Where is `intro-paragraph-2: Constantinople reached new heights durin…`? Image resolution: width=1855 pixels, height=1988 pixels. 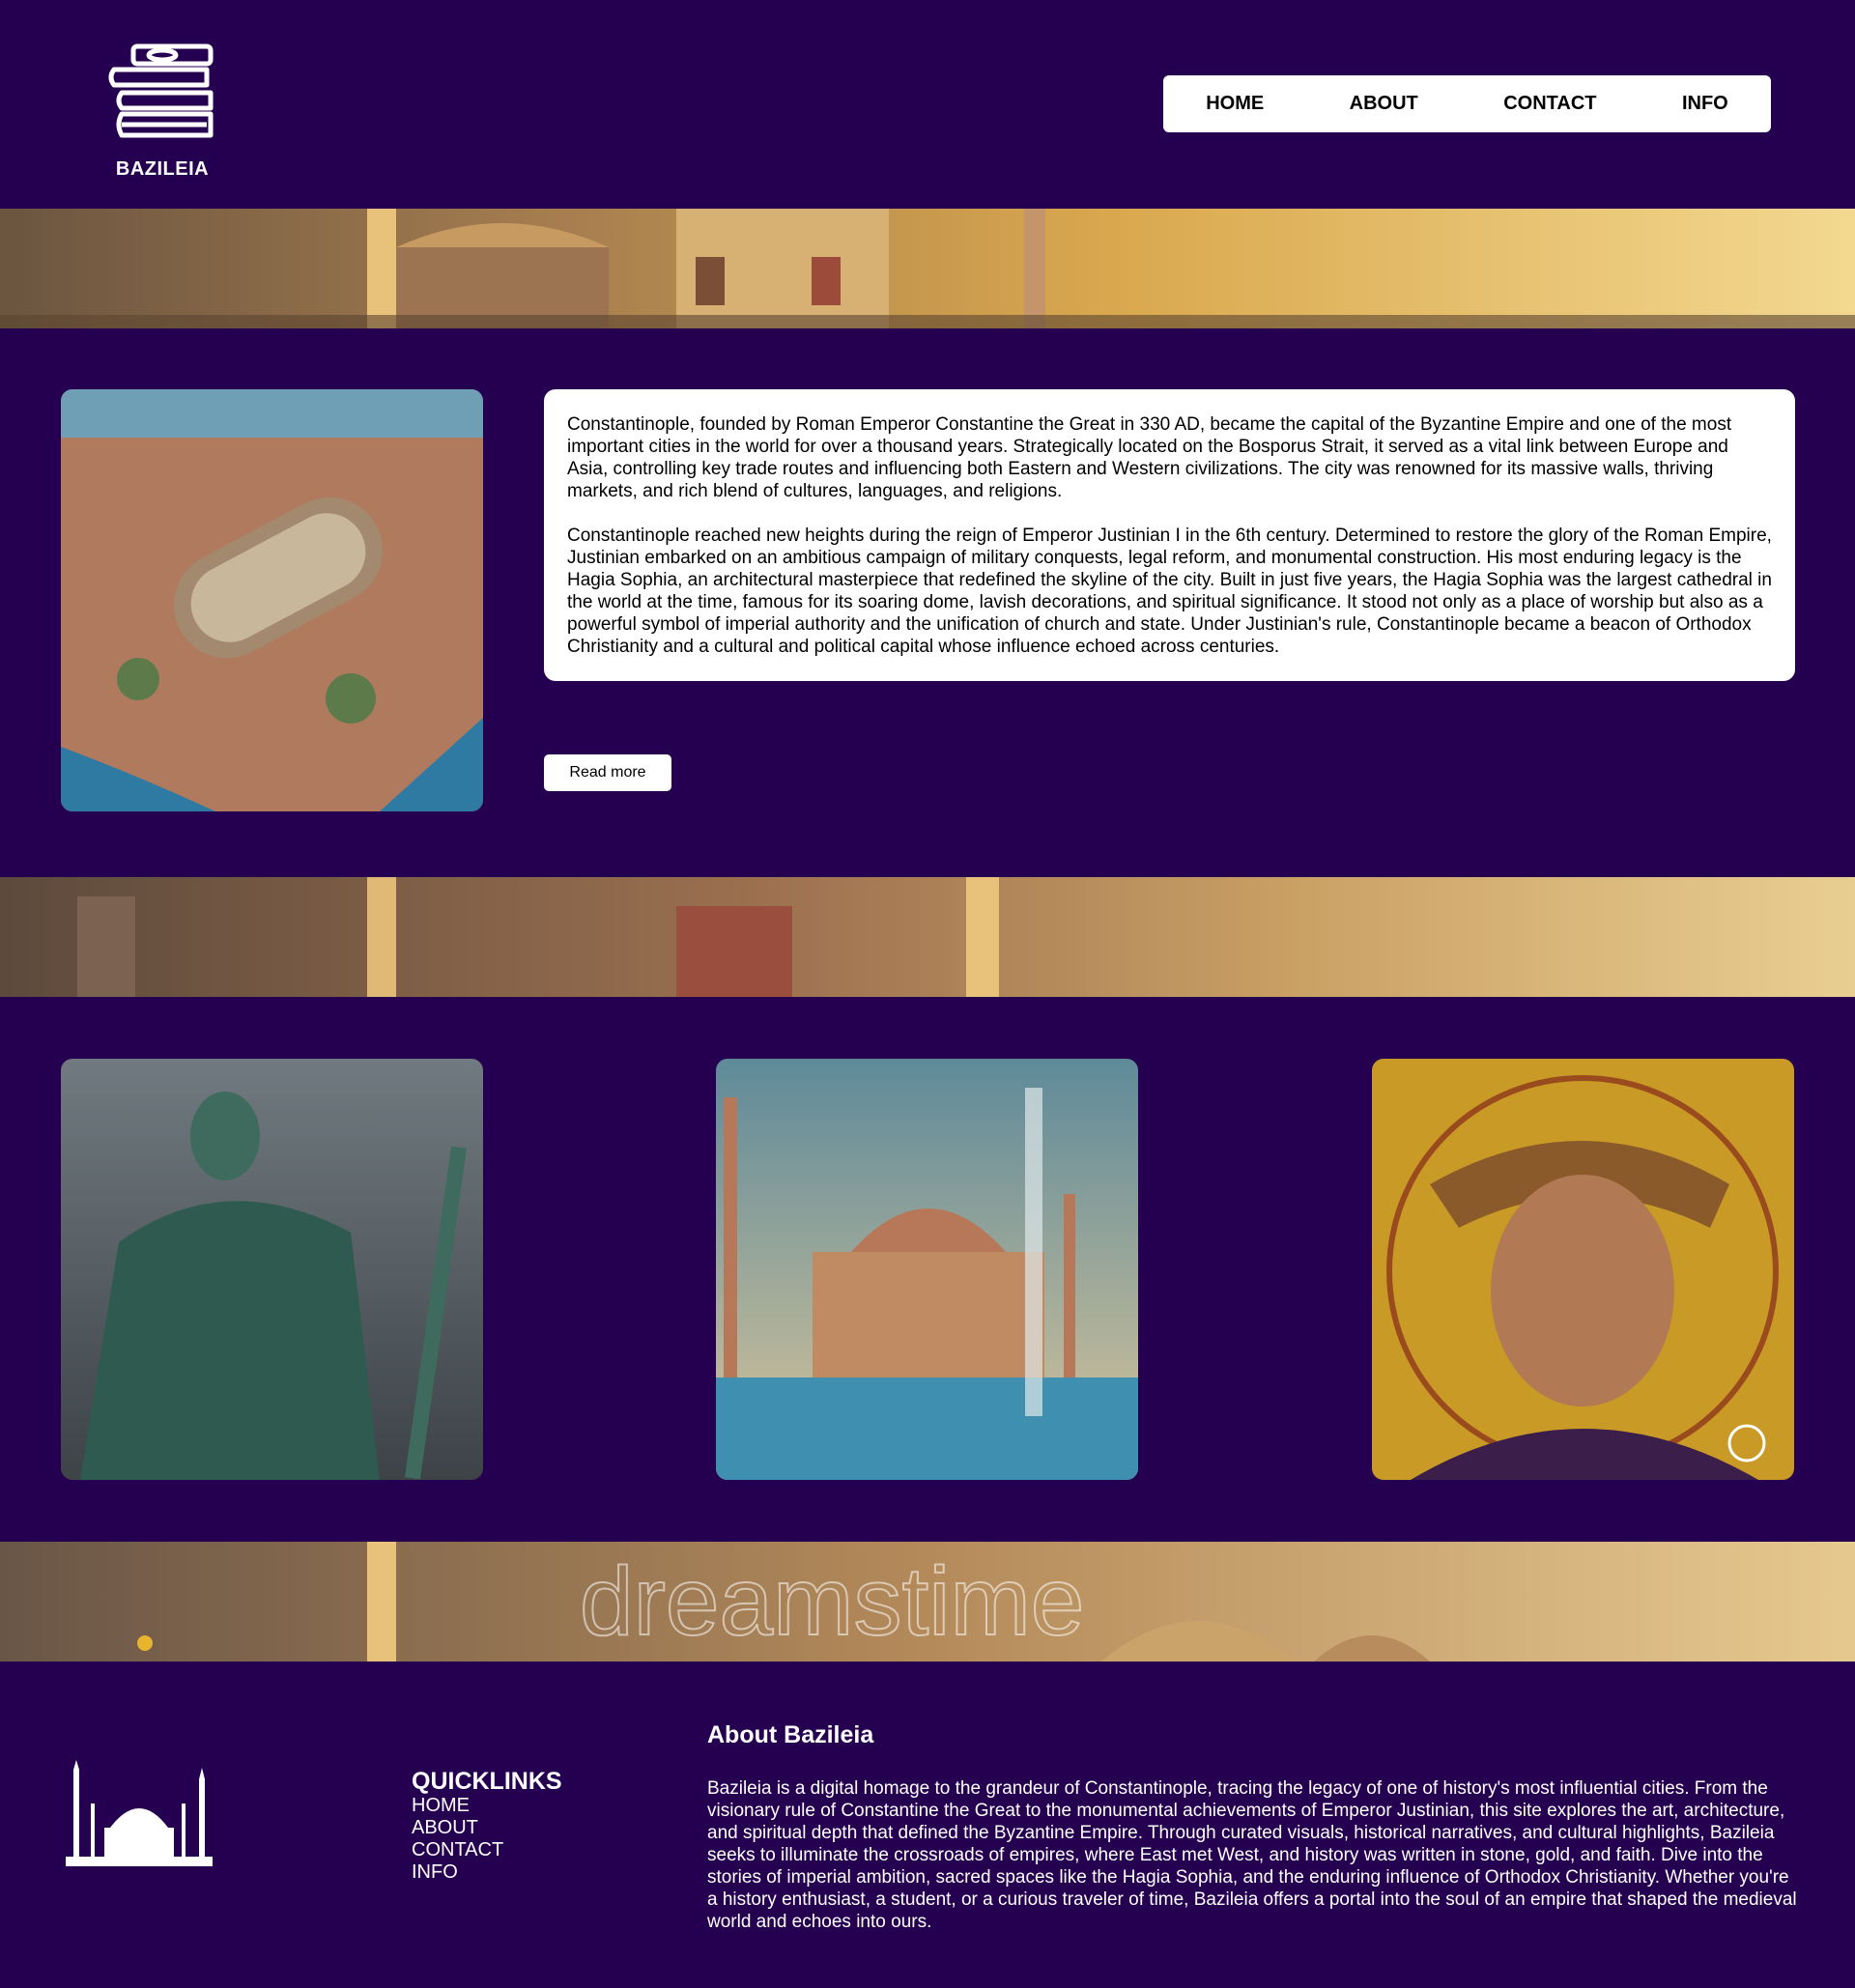 intro-paragraph-2: Constantinople reached new heights durin… is located at coordinates (1170, 591).